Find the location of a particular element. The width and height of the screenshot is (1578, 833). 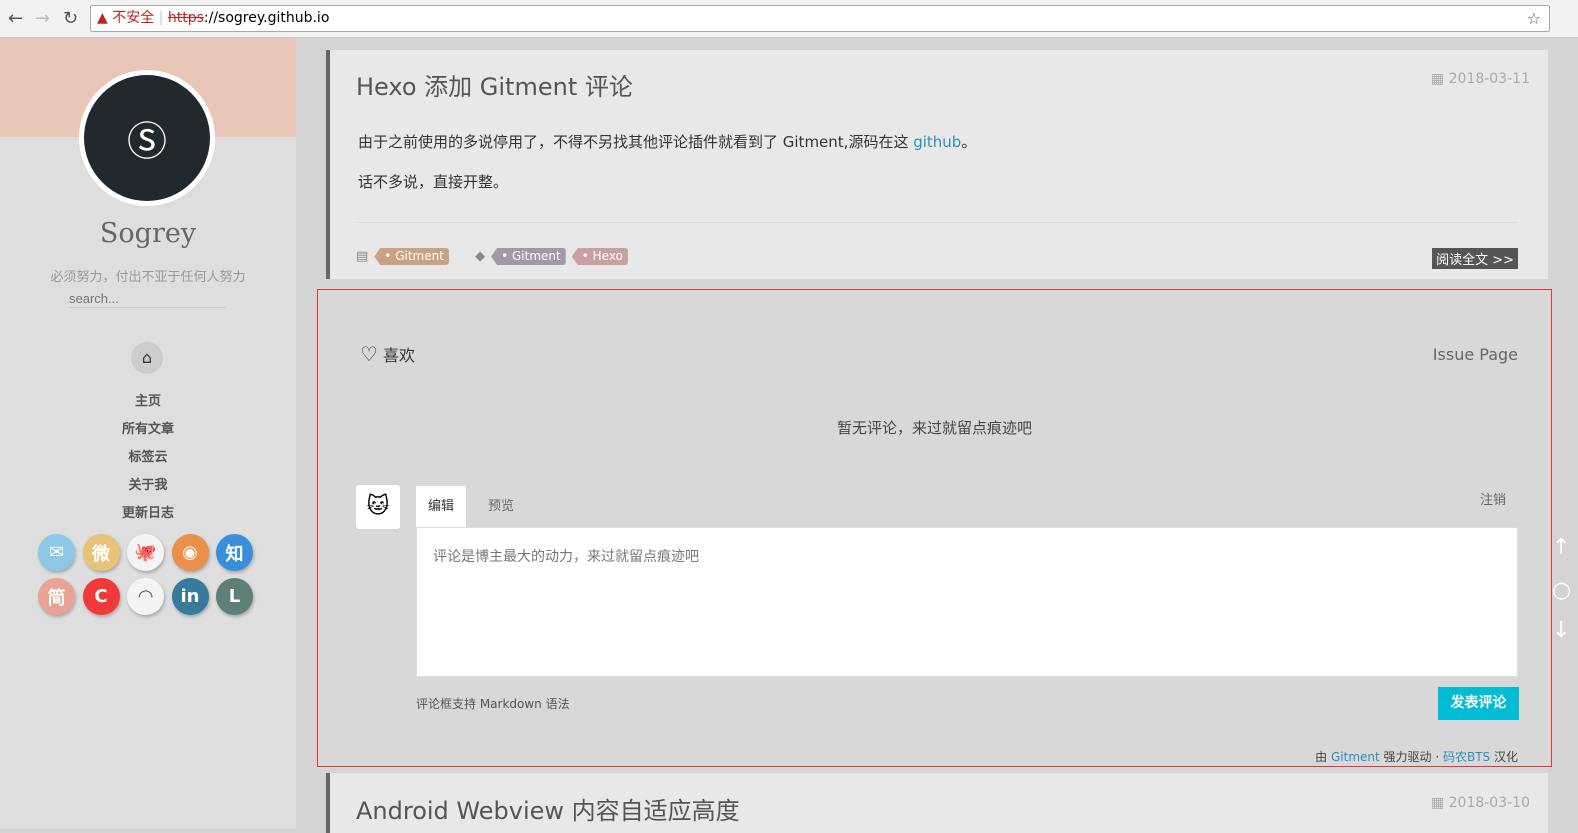

issue-page-link: Issue Page is located at coordinates (1475, 354).